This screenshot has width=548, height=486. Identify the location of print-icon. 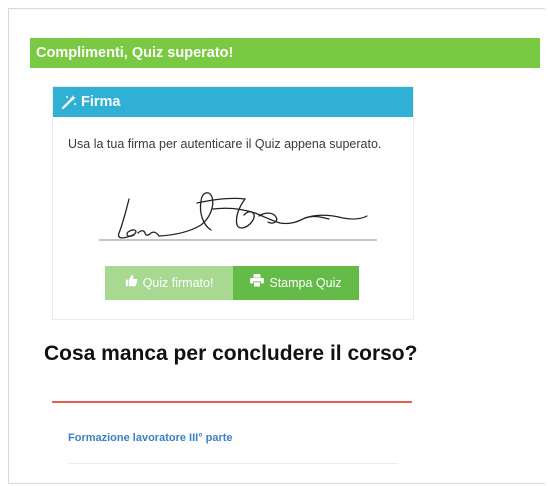
(257, 283).